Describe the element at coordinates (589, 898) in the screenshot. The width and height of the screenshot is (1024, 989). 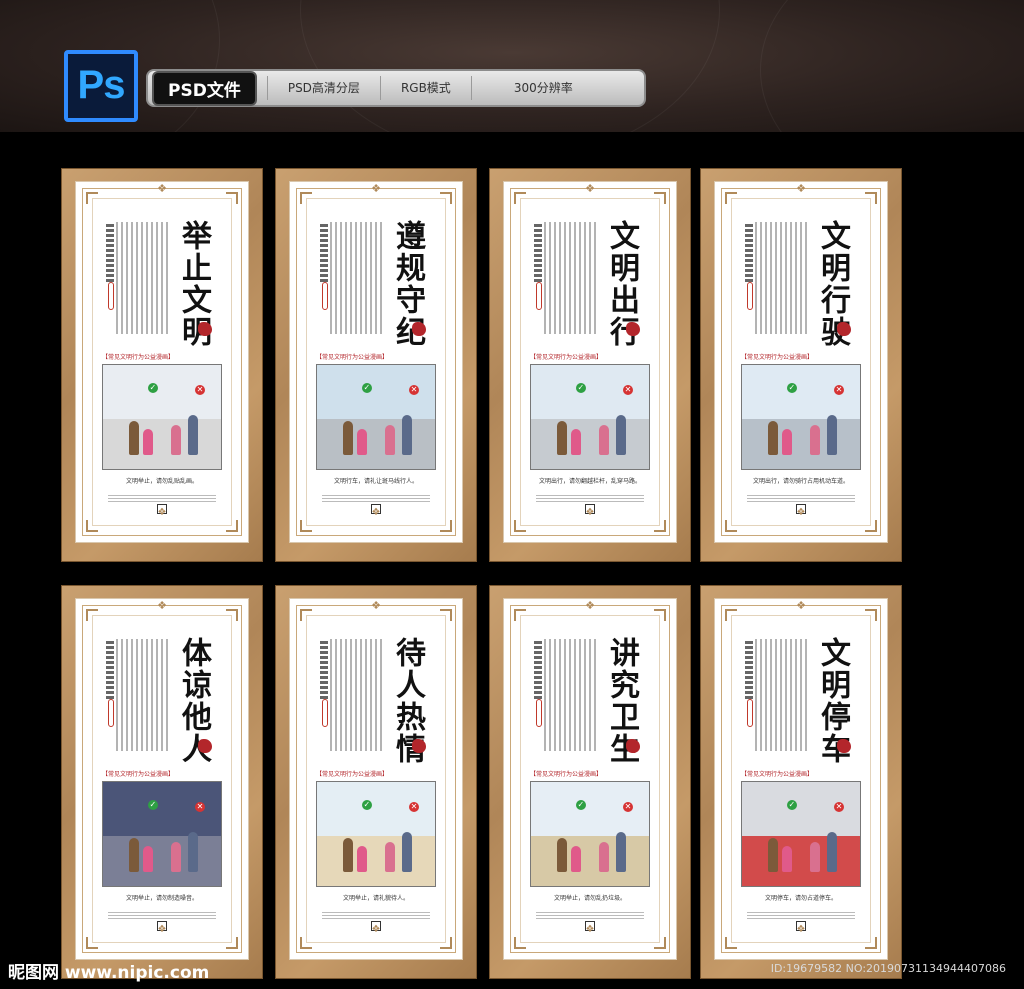
I see `scene-caption: 文明举止，请勿乱扔垃圾。` at that location.